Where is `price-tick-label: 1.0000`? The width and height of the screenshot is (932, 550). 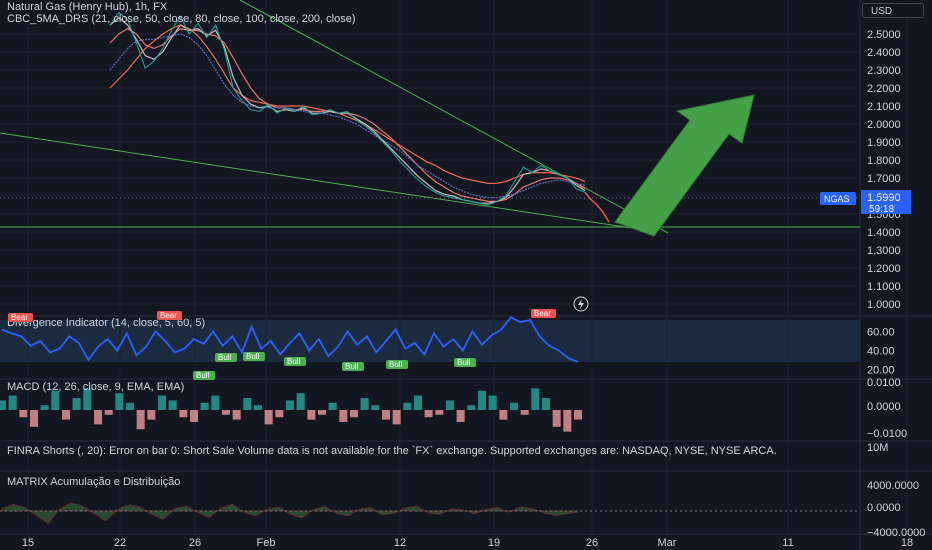
price-tick-label: 1.0000 is located at coordinates (884, 305).